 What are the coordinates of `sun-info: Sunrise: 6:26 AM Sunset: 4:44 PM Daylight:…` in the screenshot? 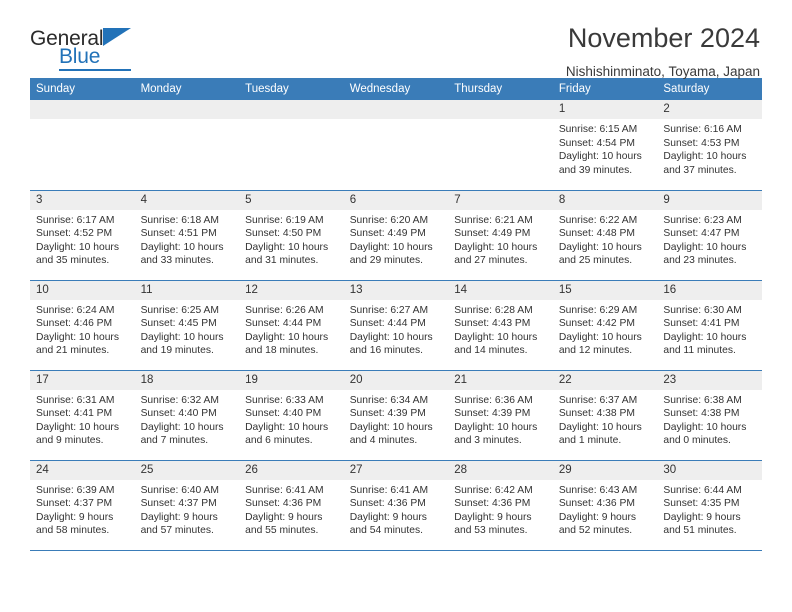 It's located at (291, 329).